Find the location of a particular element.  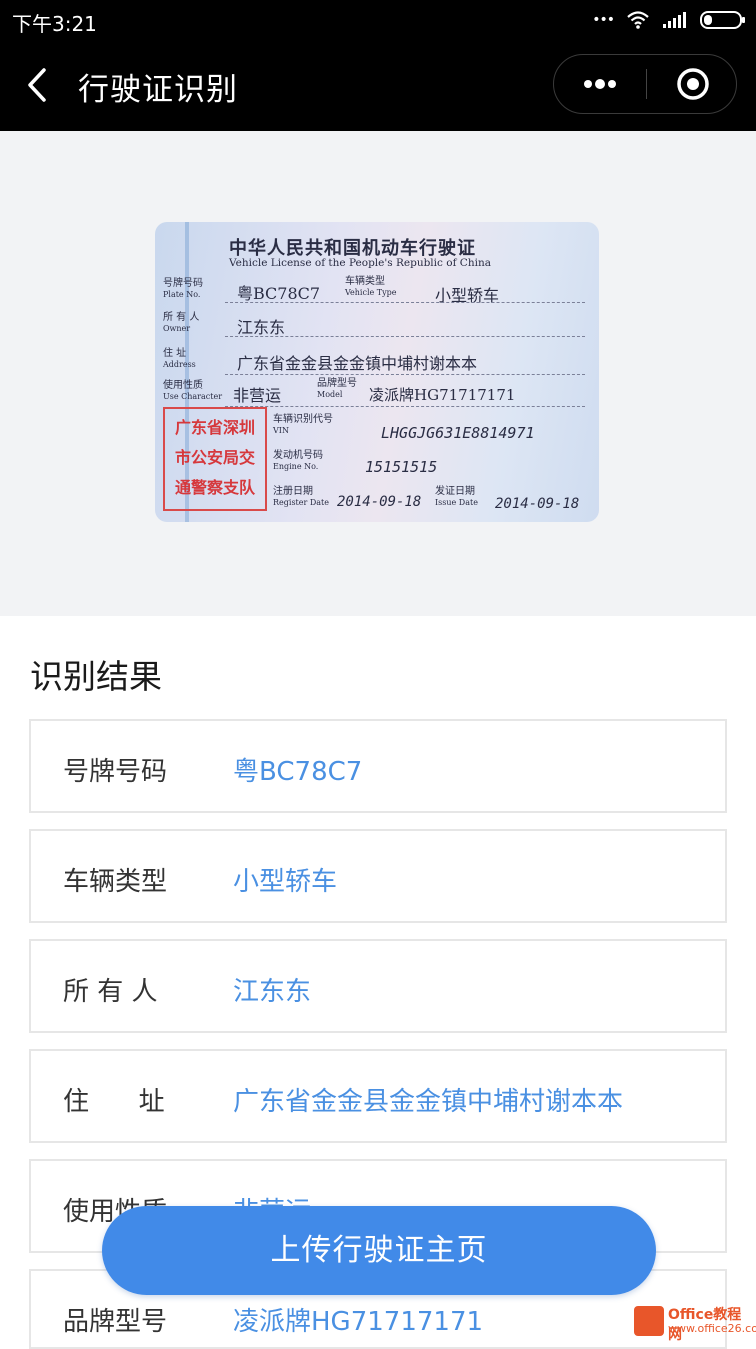

license-label-vin: 车辆识别代号 VIN is located at coordinates (303, 425).